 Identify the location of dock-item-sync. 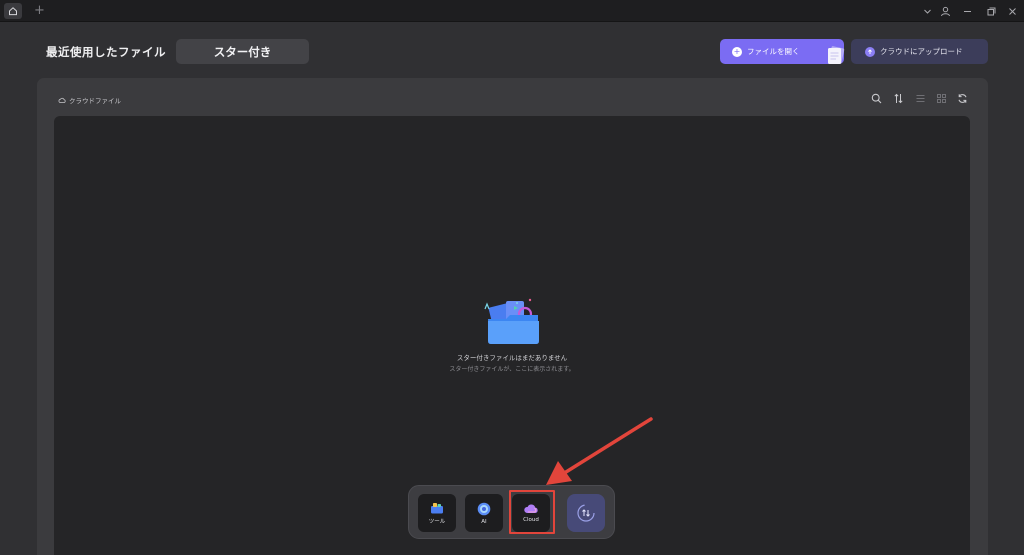
(586, 513).